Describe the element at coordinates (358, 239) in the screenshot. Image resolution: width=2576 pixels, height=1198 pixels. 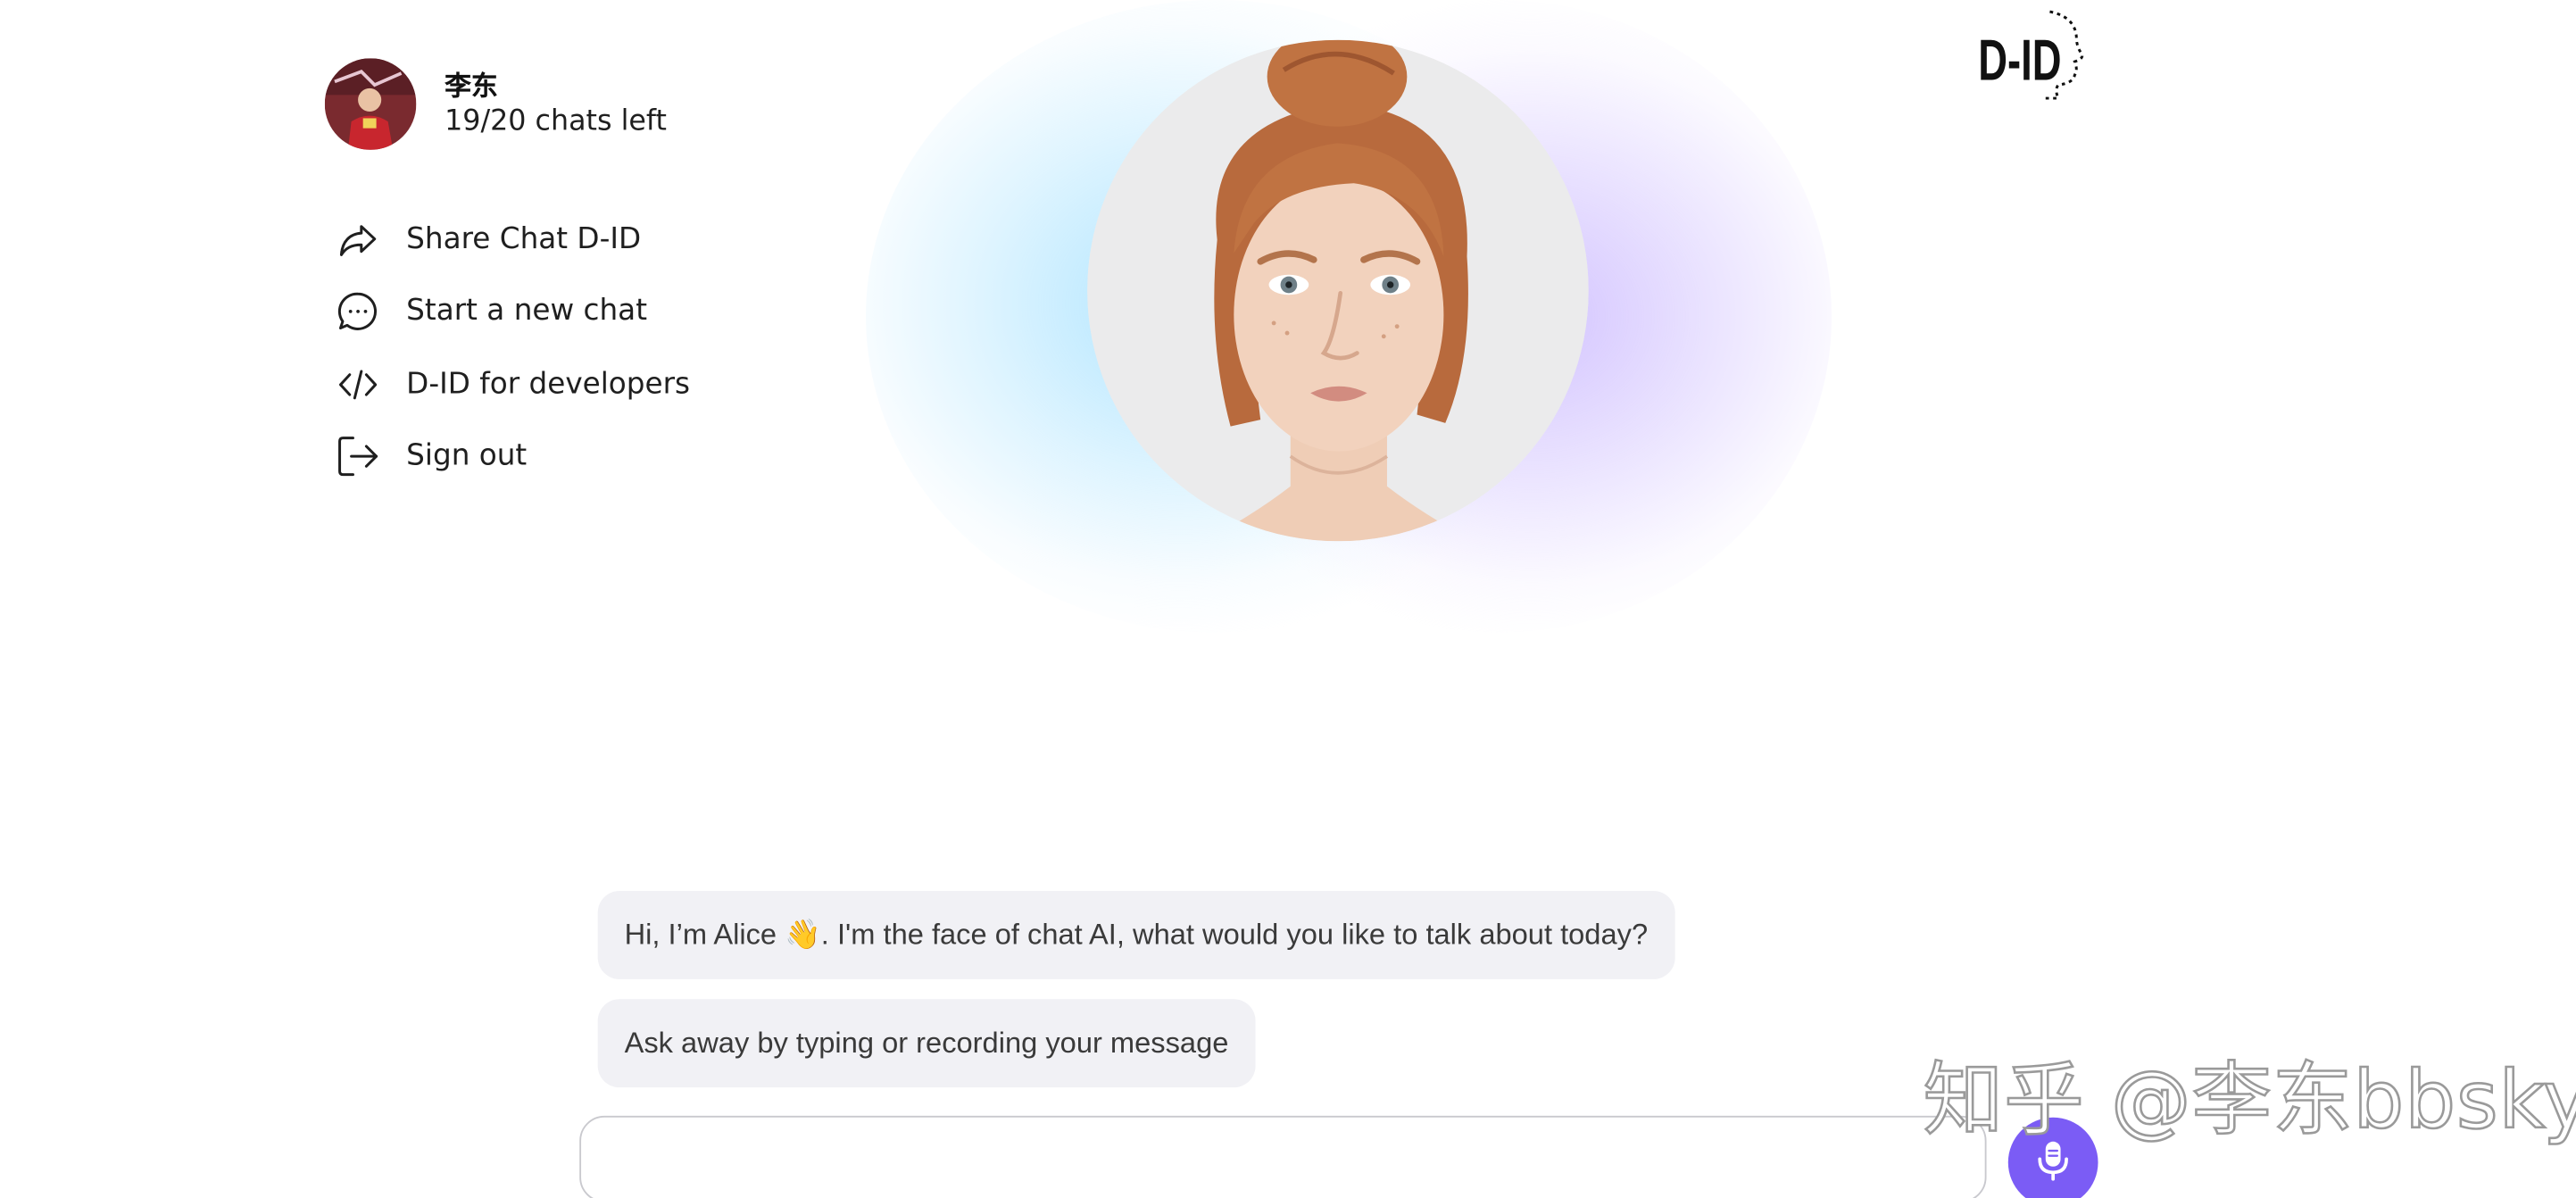
I see `share-icon` at that location.